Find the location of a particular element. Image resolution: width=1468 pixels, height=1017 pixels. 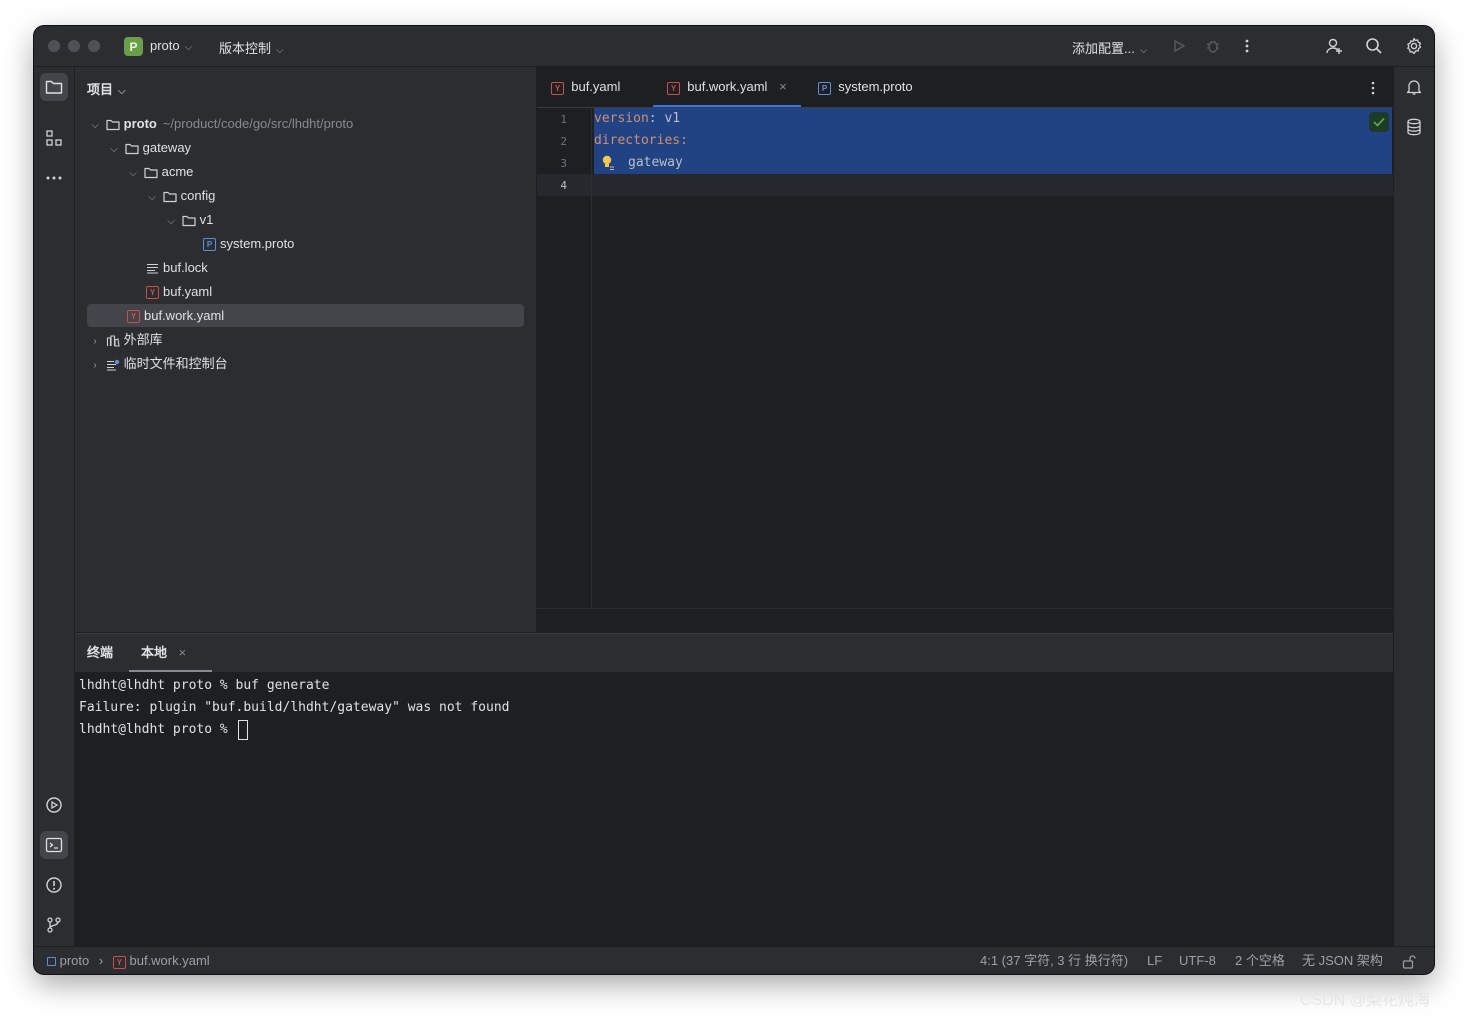

terminal-cursor is located at coordinates (242, 729).